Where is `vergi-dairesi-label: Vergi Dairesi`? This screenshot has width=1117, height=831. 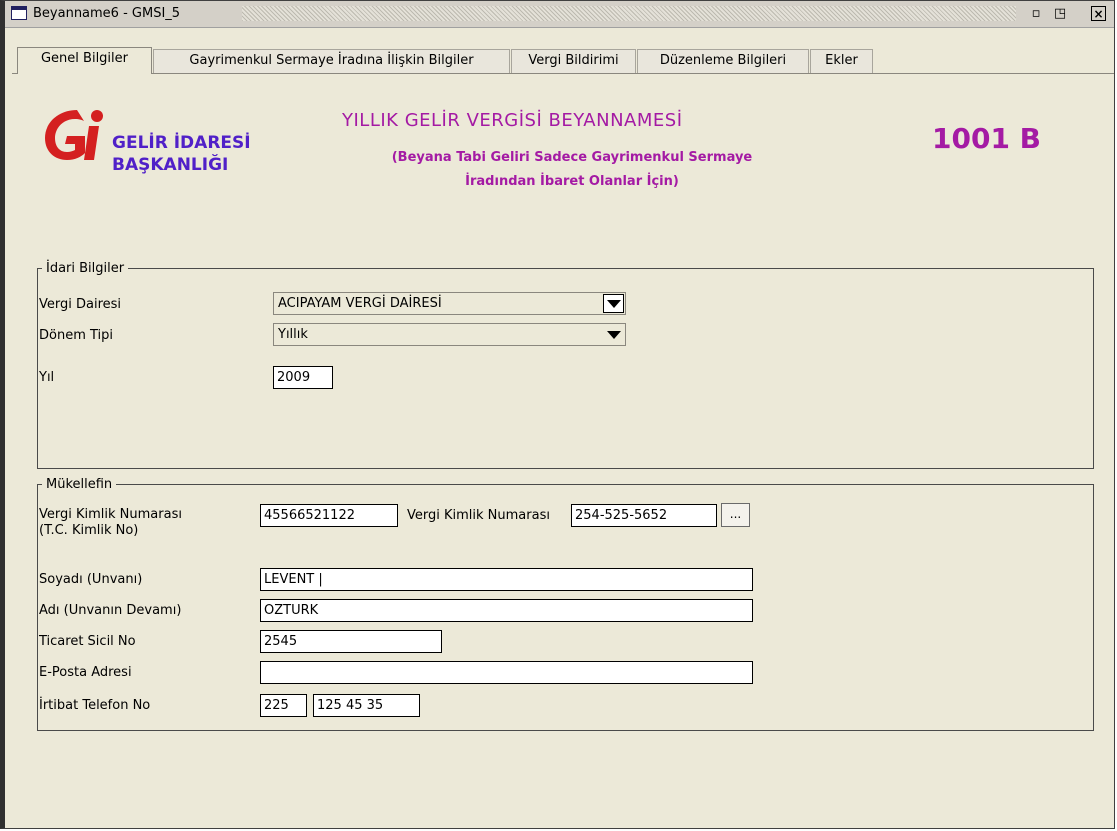 vergi-dairesi-label: Vergi Dairesi is located at coordinates (80, 304).